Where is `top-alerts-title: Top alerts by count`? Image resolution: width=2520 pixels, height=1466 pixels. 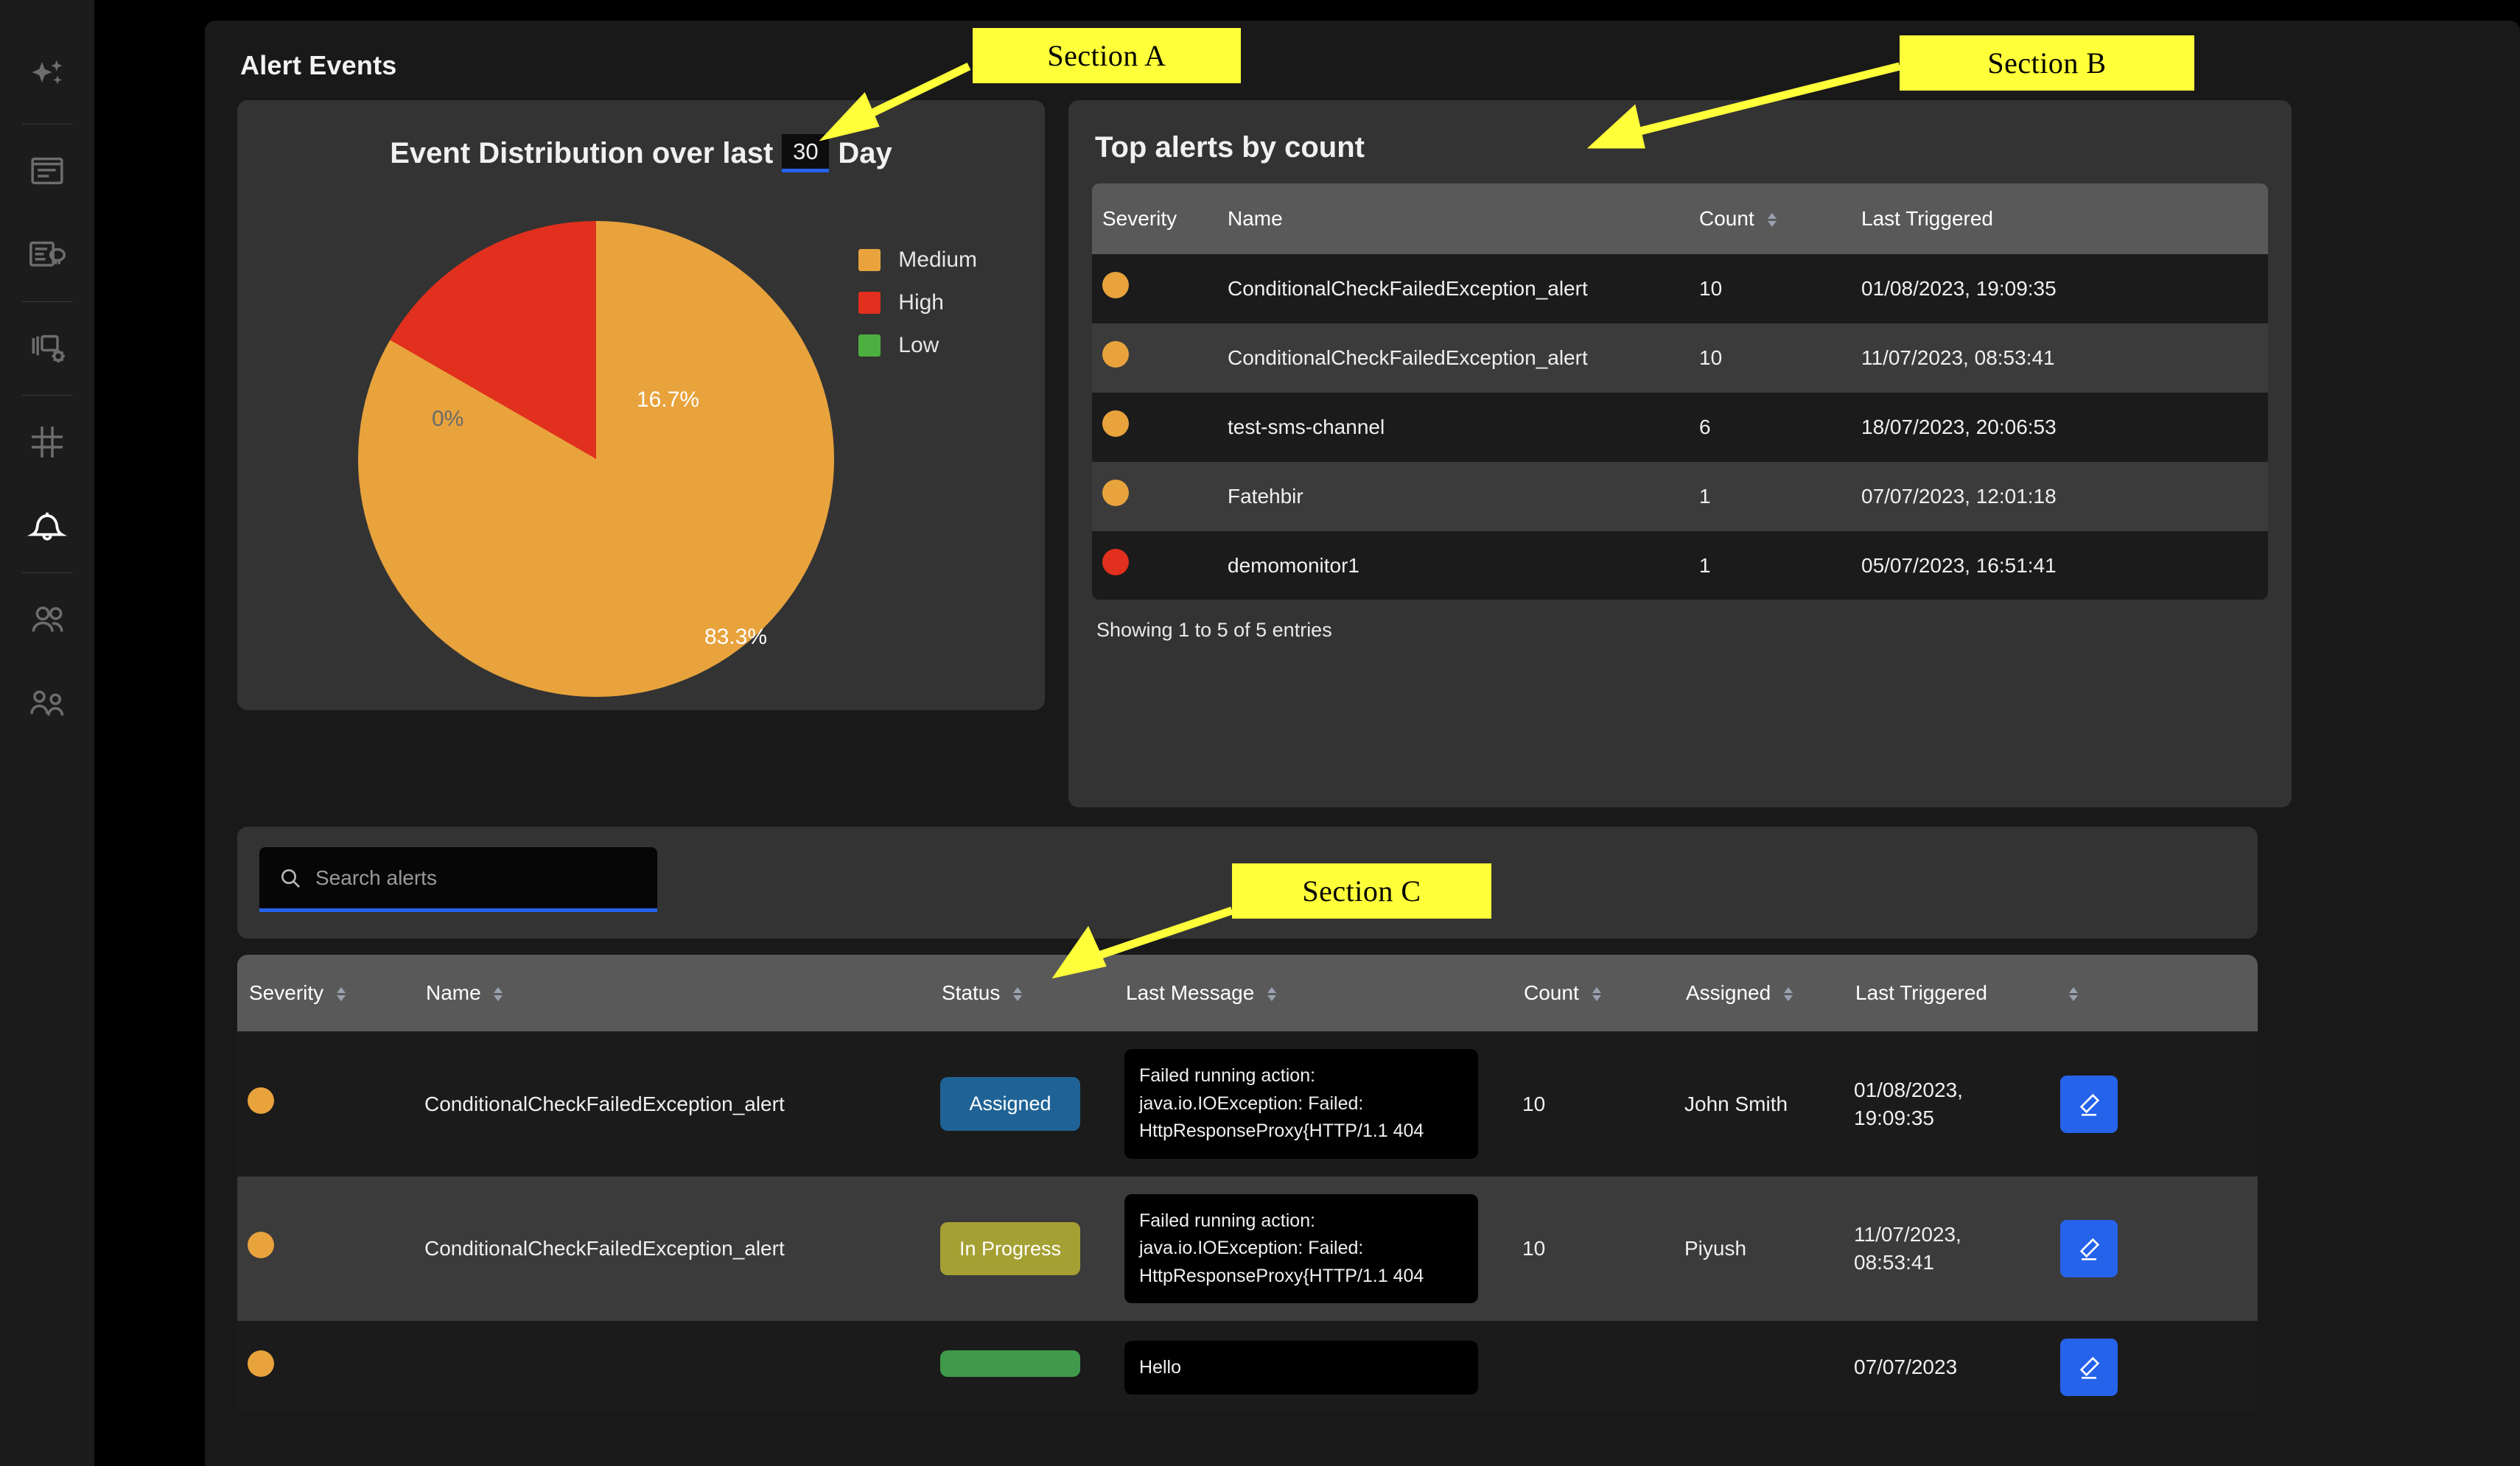
top-alerts-title: Top alerts by count is located at coordinates (1230, 148).